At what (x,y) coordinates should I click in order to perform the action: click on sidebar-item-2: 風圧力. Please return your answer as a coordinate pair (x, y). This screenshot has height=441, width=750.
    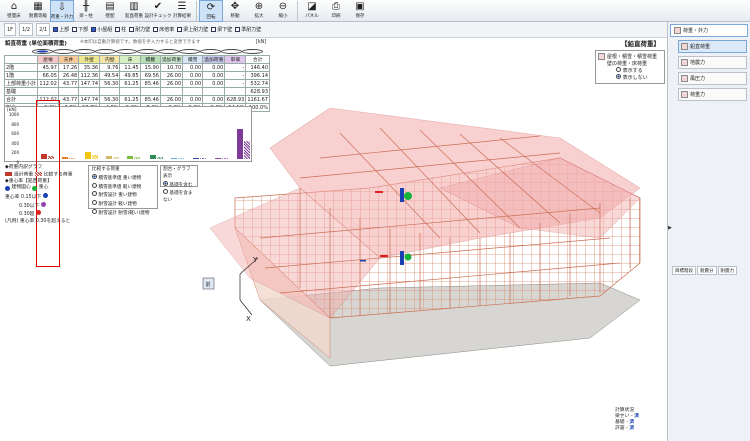
    Looking at the image, I should click on (712, 78).